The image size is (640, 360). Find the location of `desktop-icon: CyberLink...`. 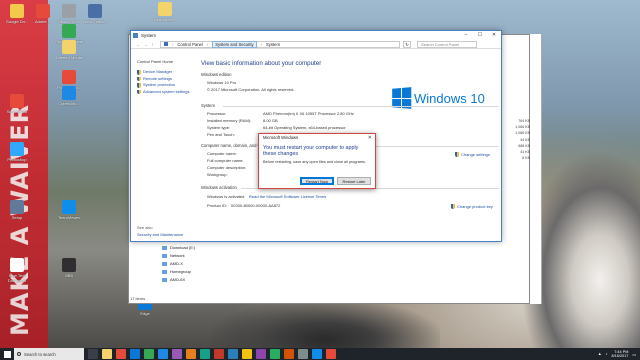

desktop-icon: CyberLink... is located at coordinates (69, 98).